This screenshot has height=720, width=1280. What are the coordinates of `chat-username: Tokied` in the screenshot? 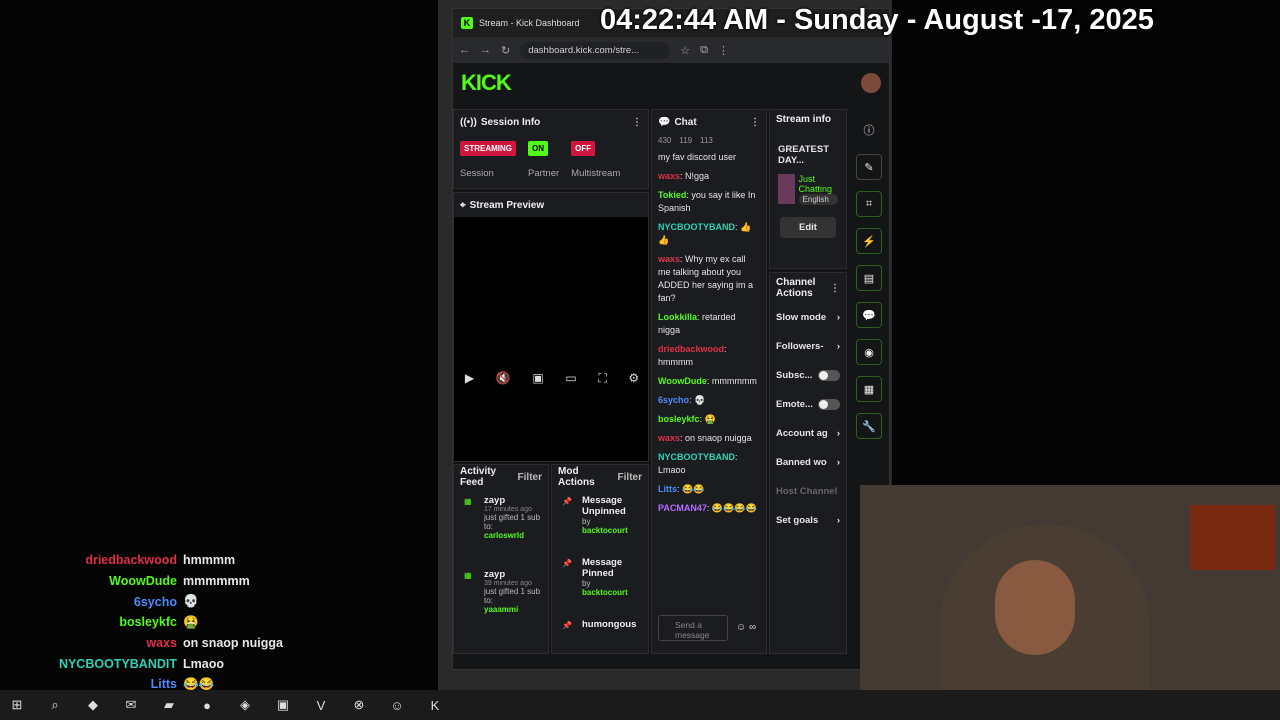 It's located at (672, 195).